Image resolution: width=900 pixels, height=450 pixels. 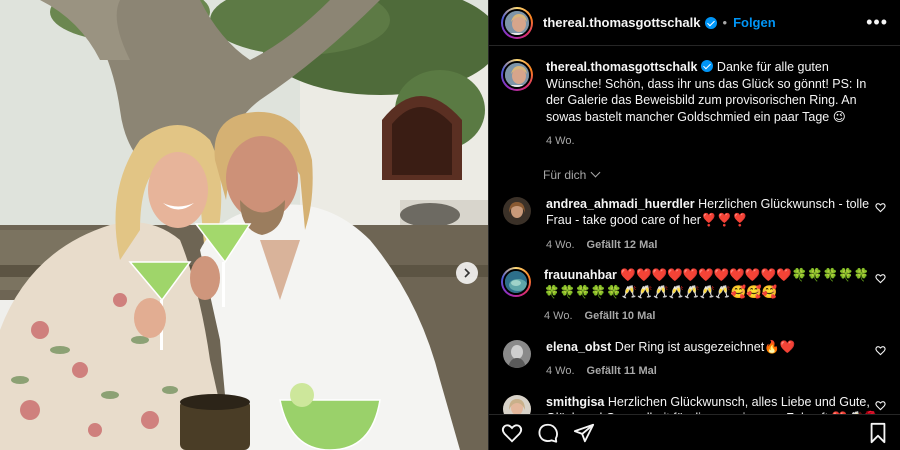 What do you see at coordinates (575, 402) in the screenshot?
I see `comment-username: smithgisa` at bounding box center [575, 402].